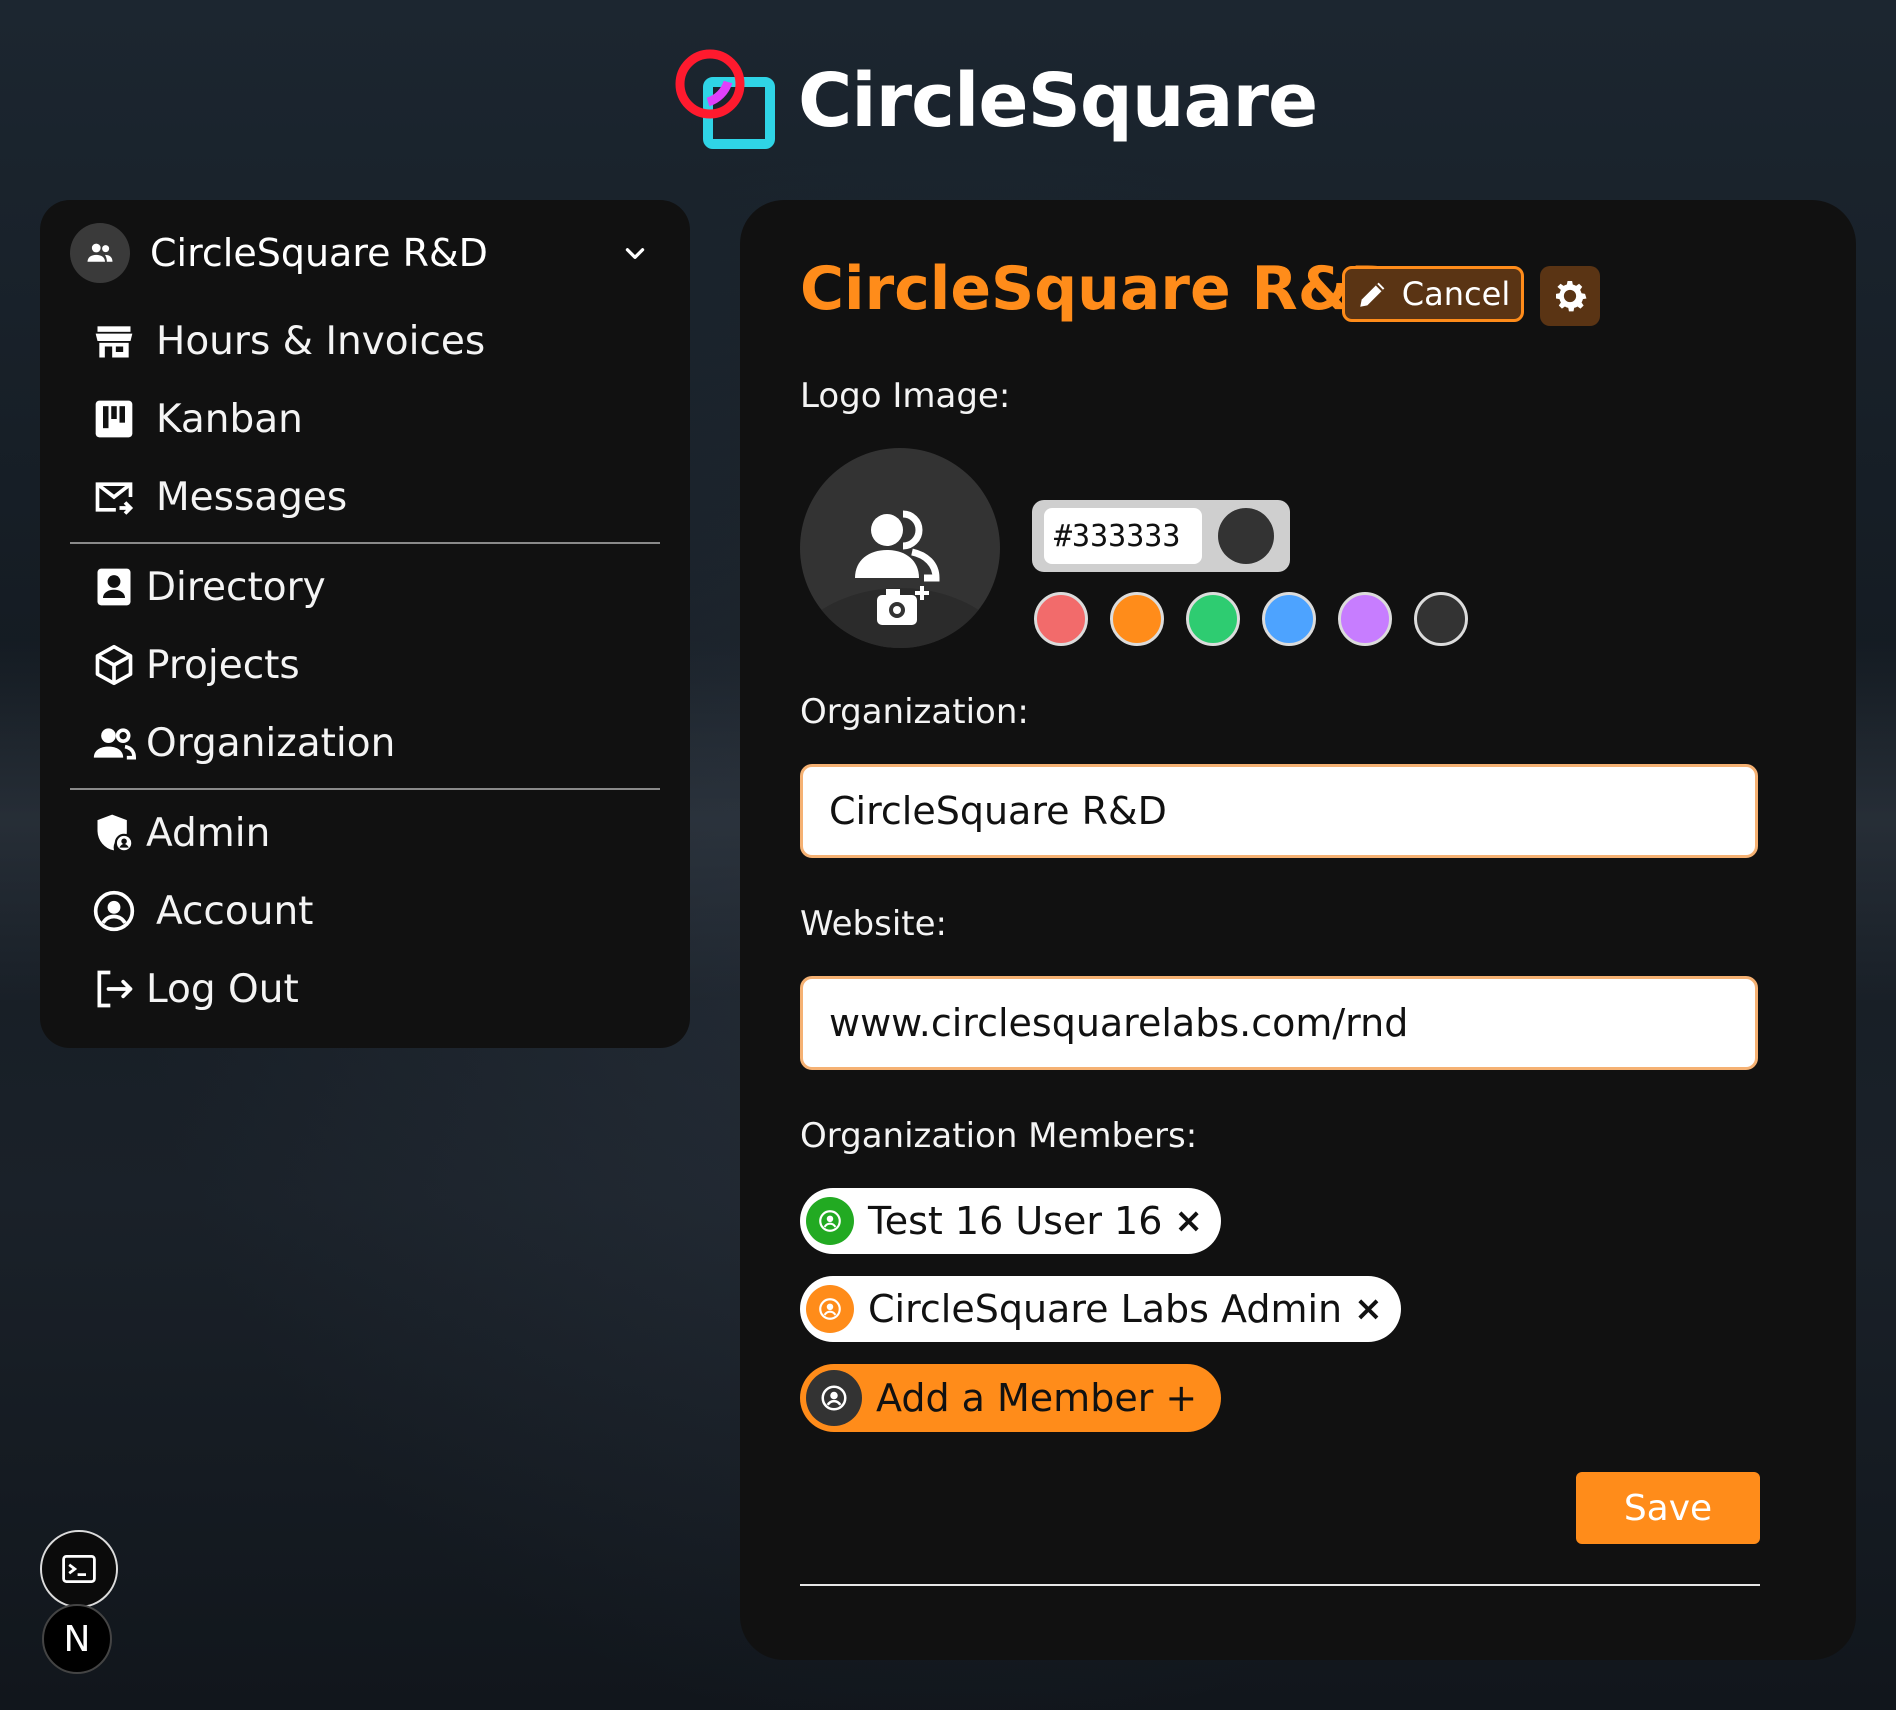 The image size is (1896, 1710). Describe the element at coordinates (208, 833) in the screenshot. I see `sidebar-item-label: Admin` at that location.